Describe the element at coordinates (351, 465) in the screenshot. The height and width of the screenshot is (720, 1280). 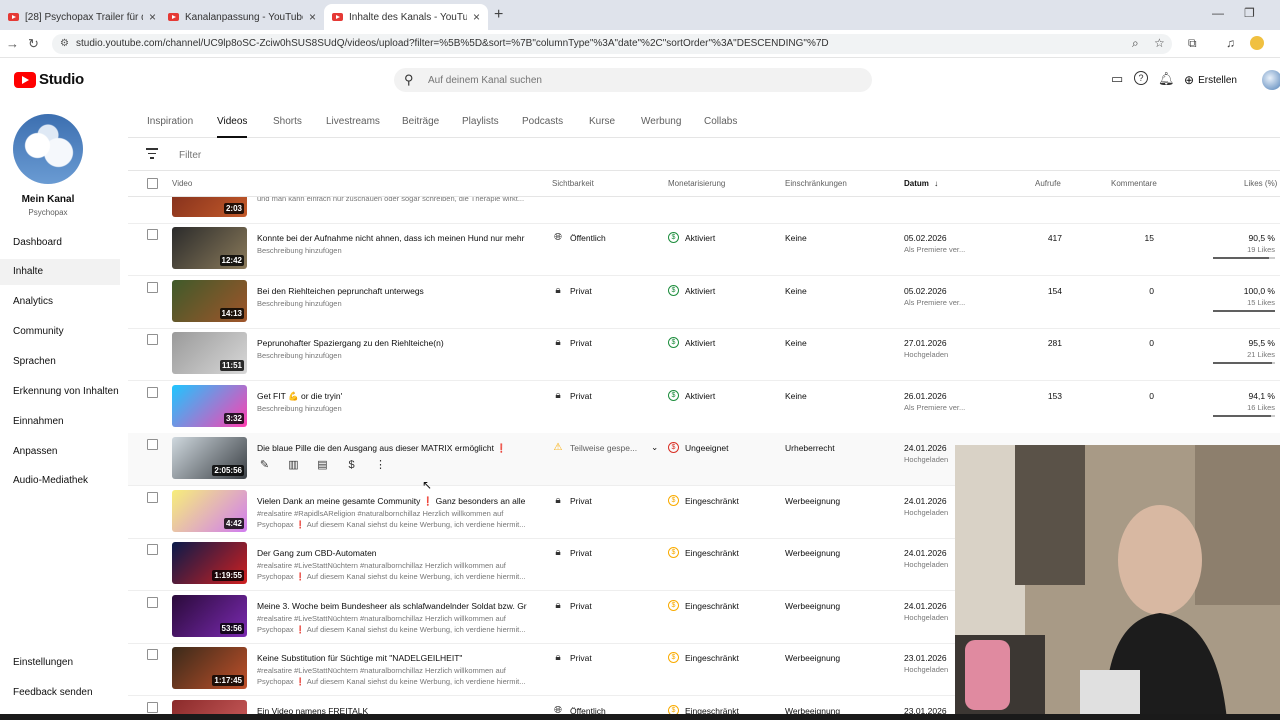
I see `monetization-icon: $` at that location.